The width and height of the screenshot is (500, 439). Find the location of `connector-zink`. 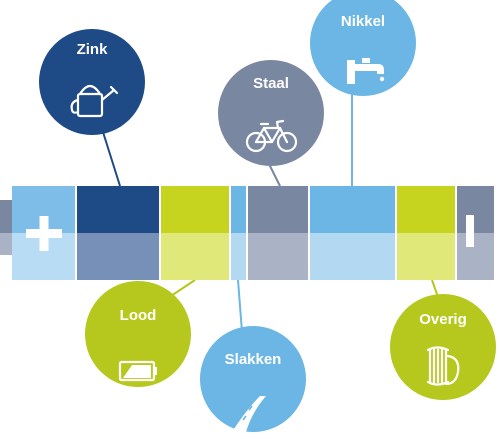

connector-zink is located at coordinates (111, 159).